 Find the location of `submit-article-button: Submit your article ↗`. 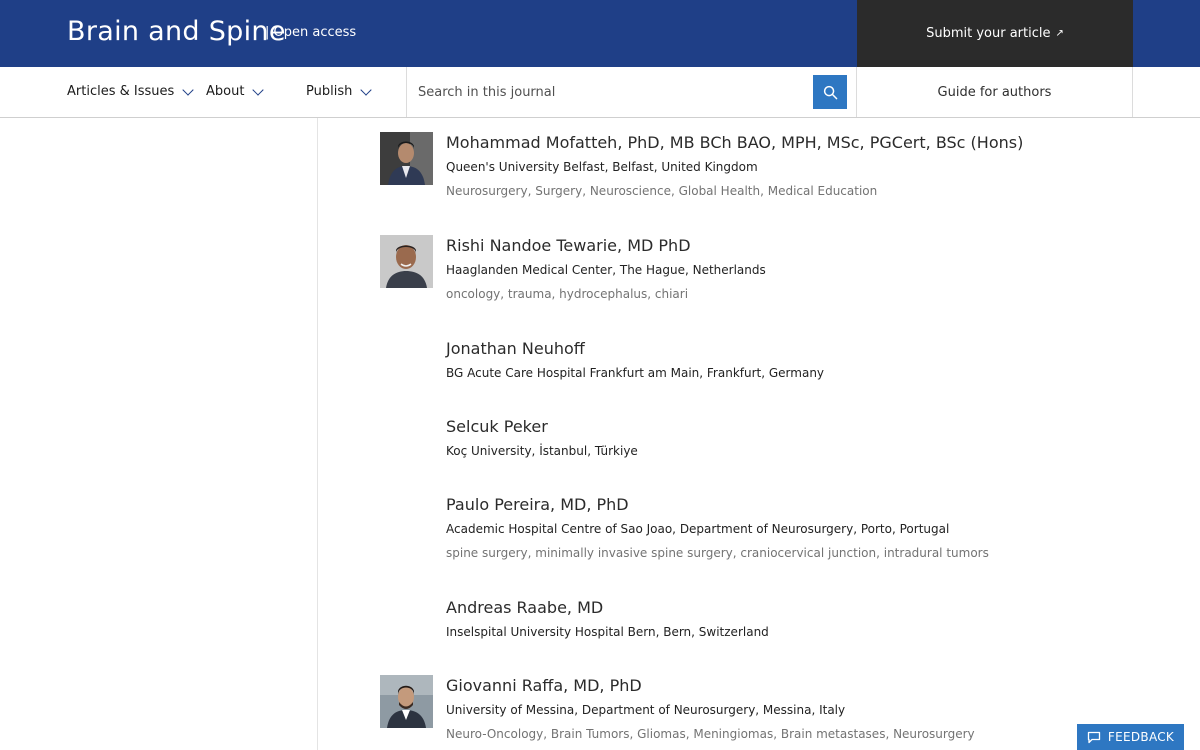

submit-article-button: Submit your article ↗ is located at coordinates (995, 33).